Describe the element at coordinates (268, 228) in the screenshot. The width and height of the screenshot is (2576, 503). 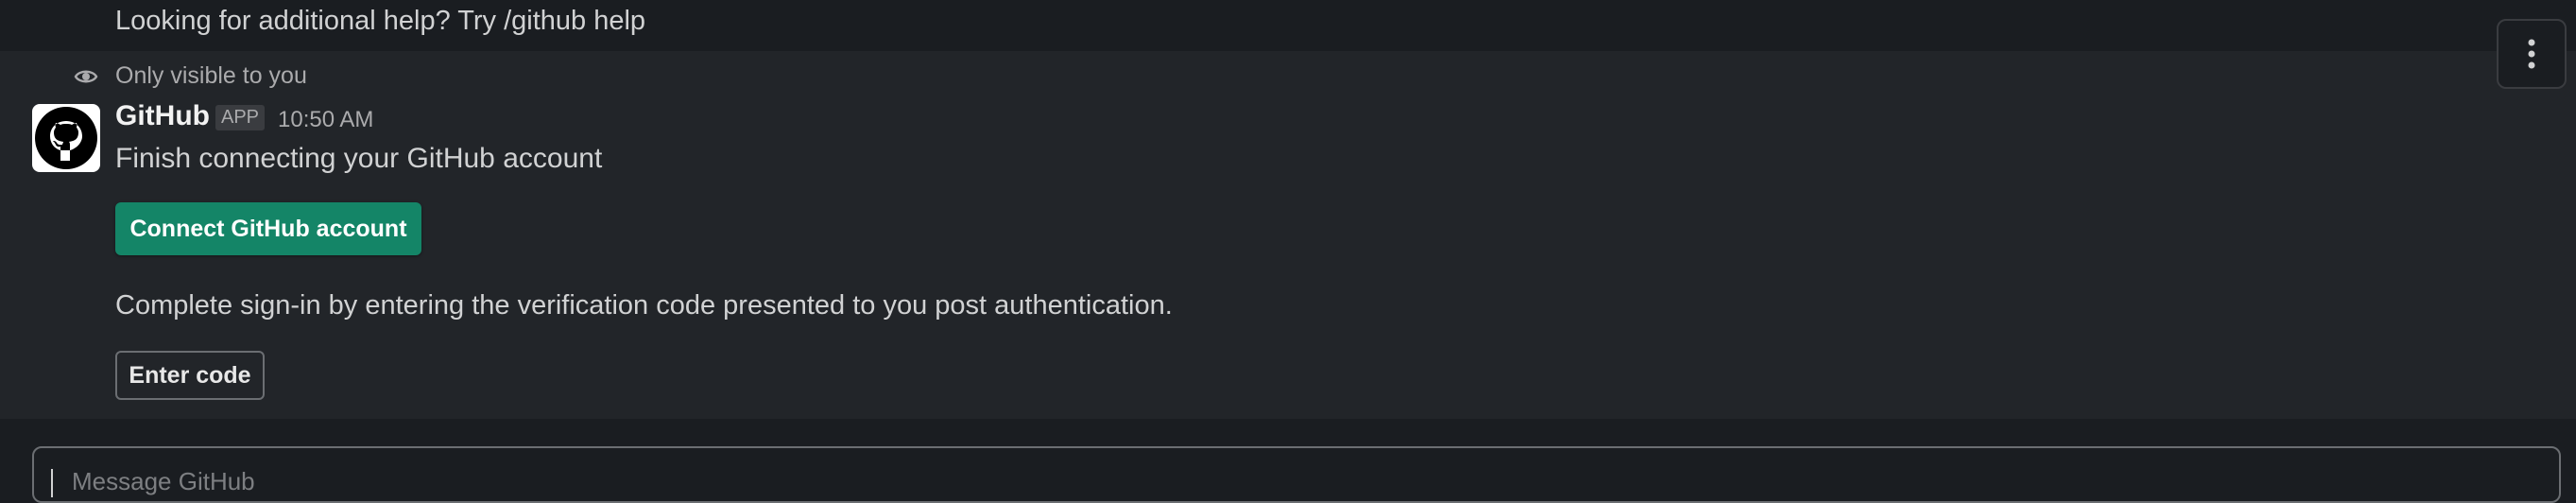
I see `connect-github-account-button: Connect GitHub account` at that location.